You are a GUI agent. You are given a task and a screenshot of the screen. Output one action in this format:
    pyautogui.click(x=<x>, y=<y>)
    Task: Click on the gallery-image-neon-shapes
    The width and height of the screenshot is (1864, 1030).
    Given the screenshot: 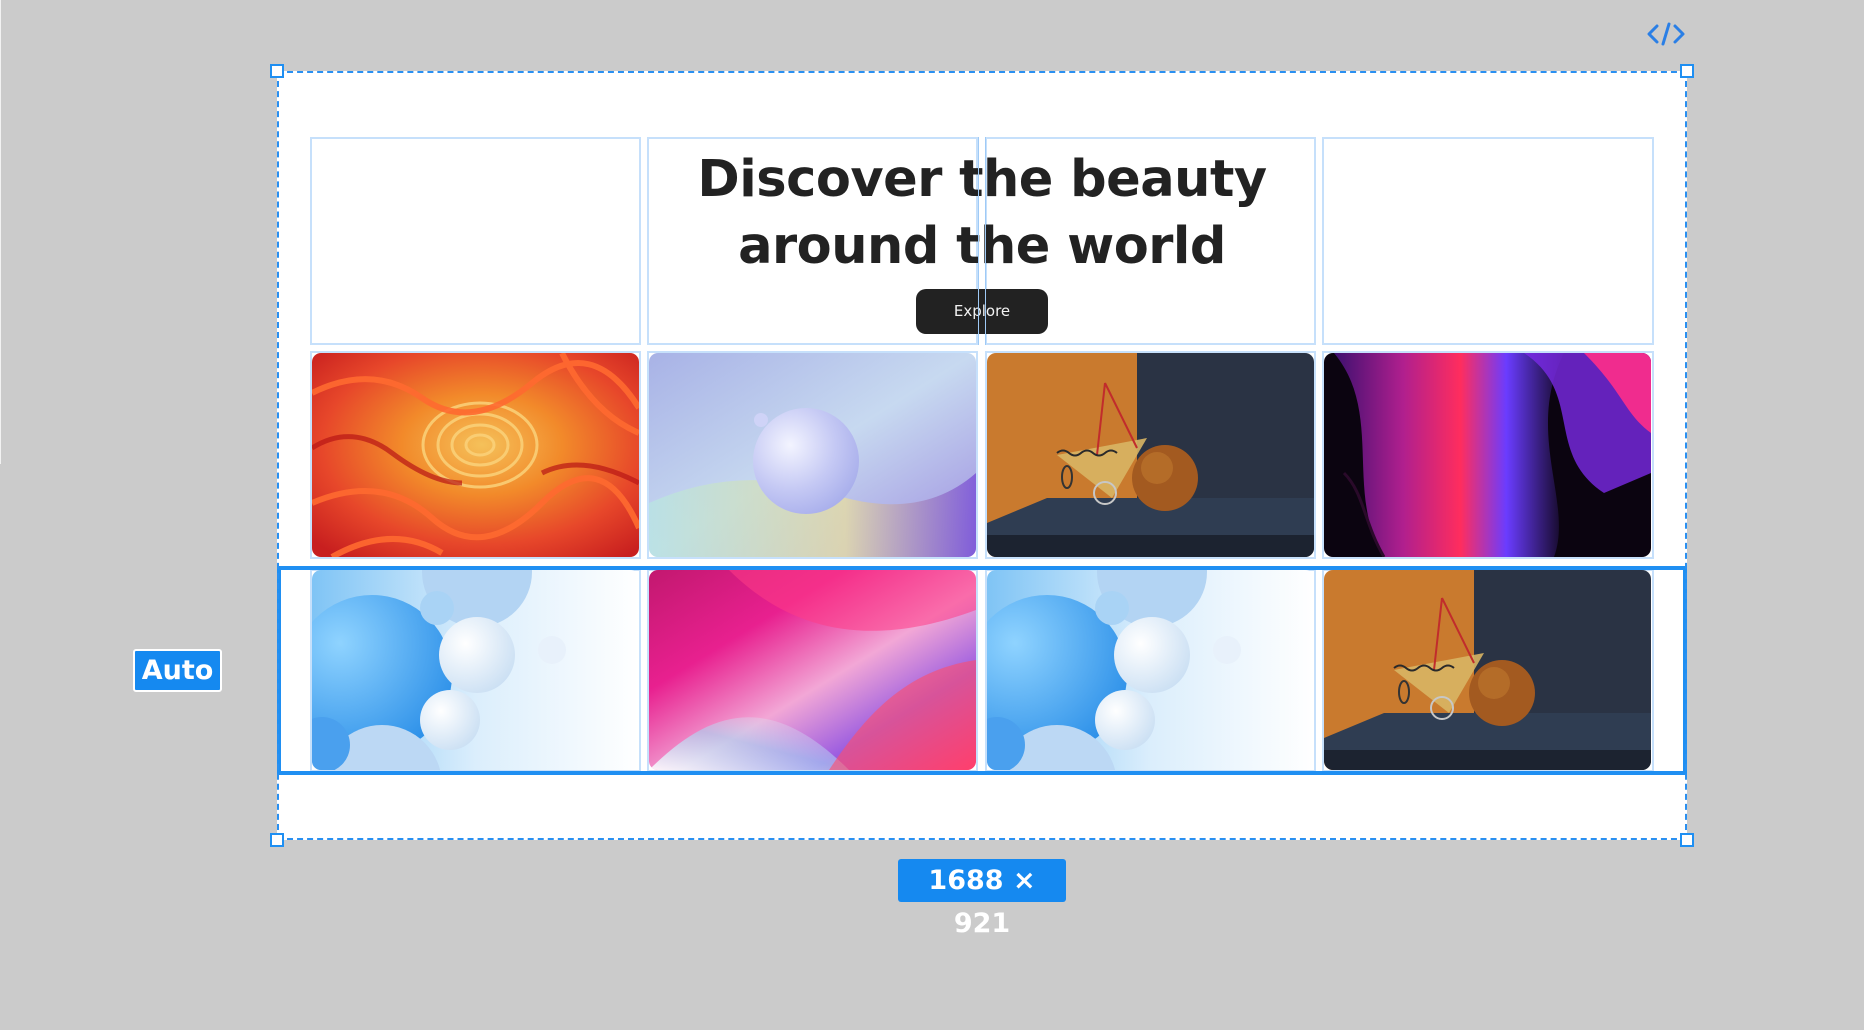 What is the action you would take?
    pyautogui.click(x=1487, y=455)
    